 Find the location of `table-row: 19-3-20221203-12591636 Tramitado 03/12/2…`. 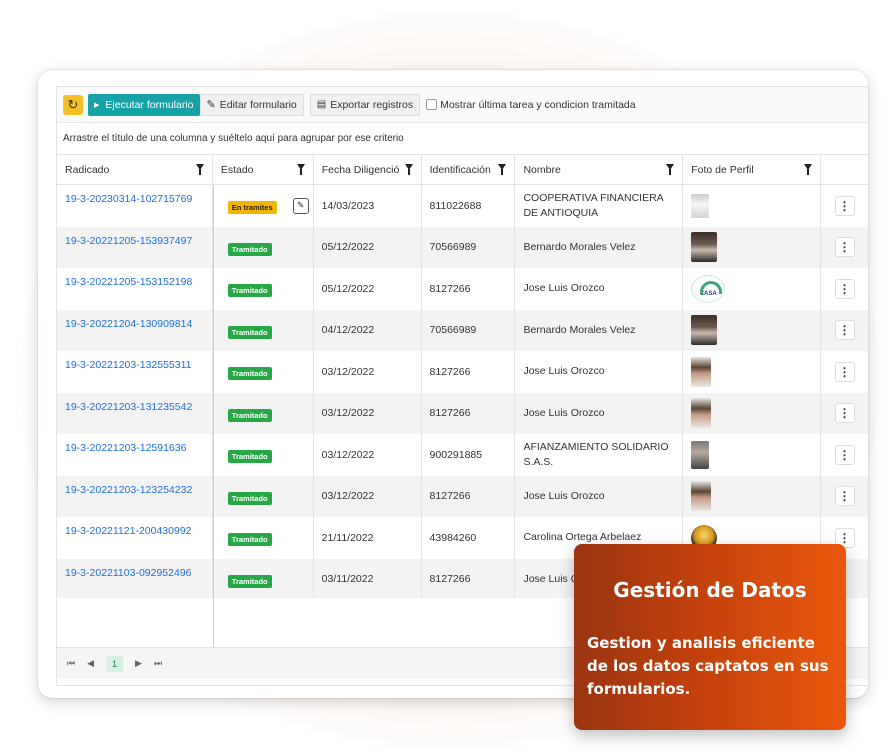

table-row: 19-3-20221203-12591636 Tramitado 03/12/2… is located at coordinates (462, 455).